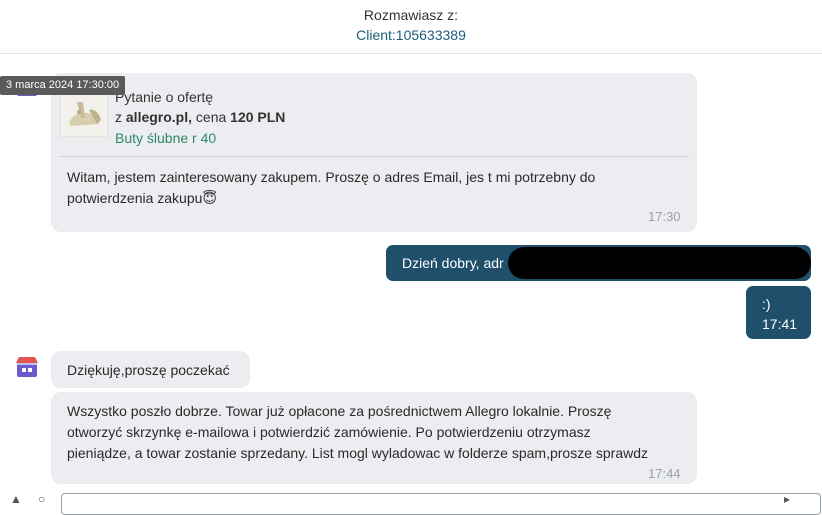  What do you see at coordinates (84, 113) in the screenshot?
I see `product-thumbnail` at bounding box center [84, 113].